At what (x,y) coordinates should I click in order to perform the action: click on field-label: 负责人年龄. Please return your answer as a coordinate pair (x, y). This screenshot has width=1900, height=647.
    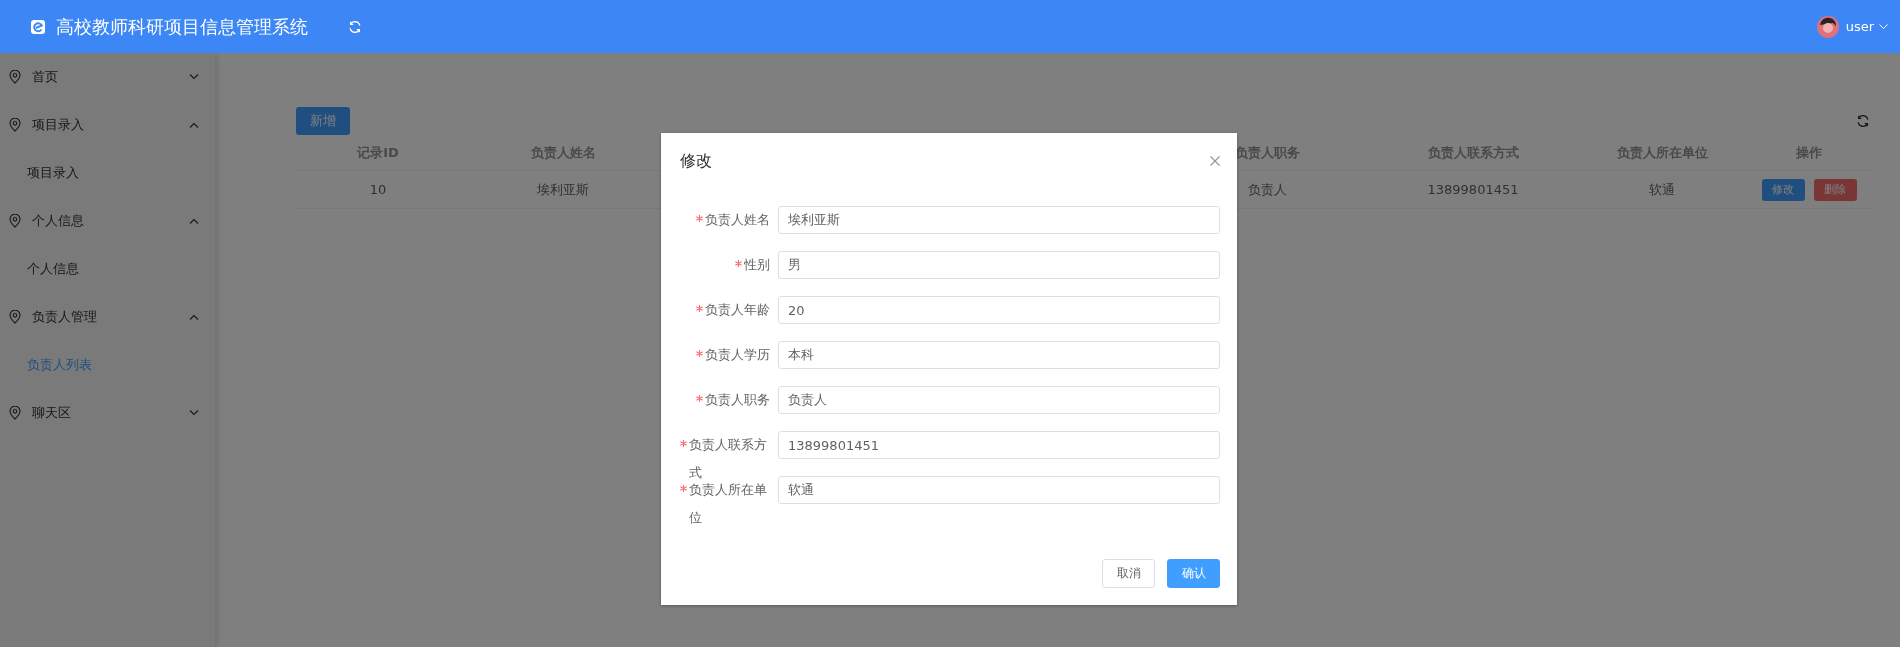
    Looking at the image, I should click on (737, 310).